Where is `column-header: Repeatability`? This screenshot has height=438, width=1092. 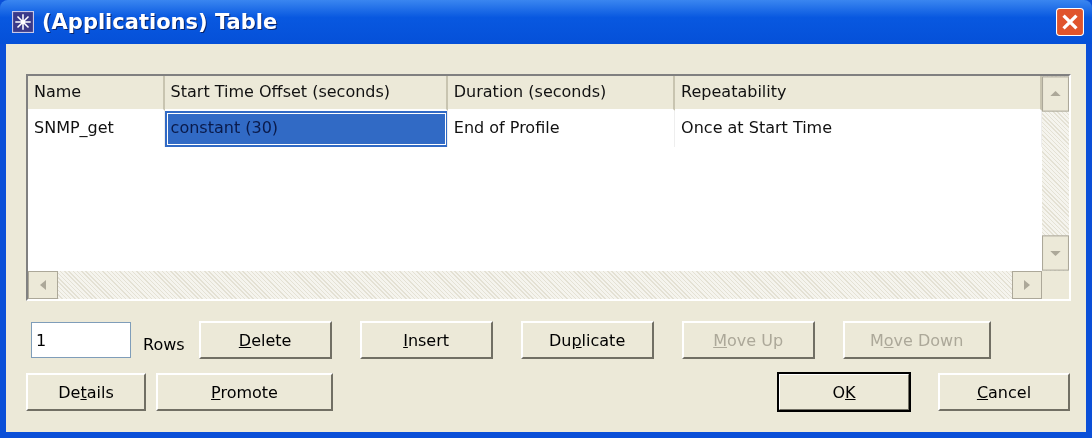
column-header: Repeatability is located at coordinates (858, 93).